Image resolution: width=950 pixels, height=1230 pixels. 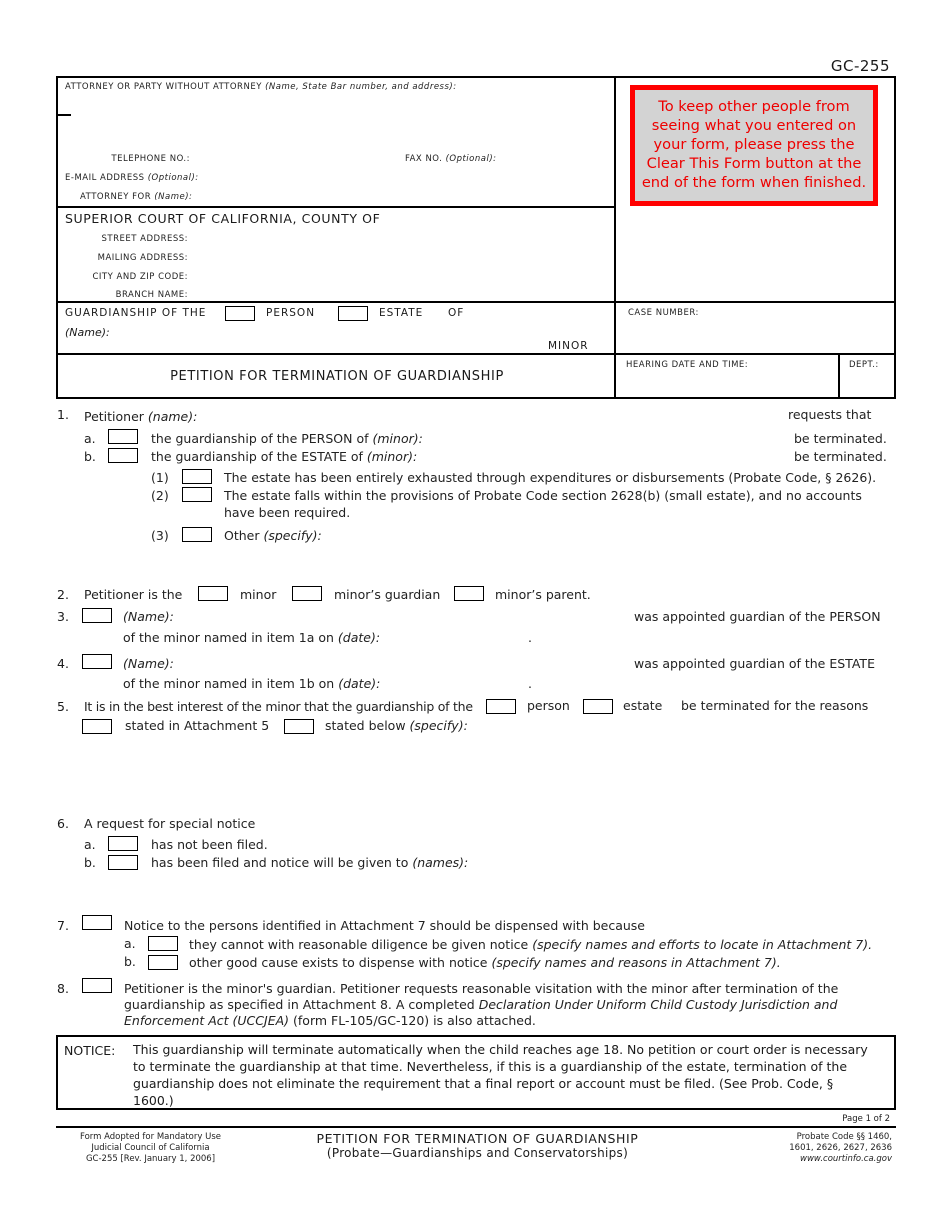 What do you see at coordinates (402, 615) in the screenshot?
I see `item-3-name-input` at bounding box center [402, 615].